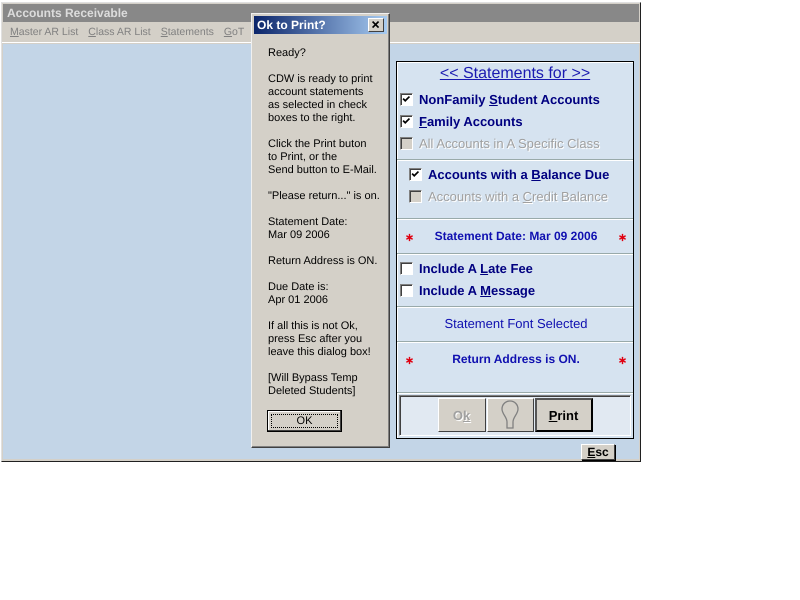  Describe the element at coordinates (313, 385) in the screenshot. I see `dialog-message: [Will Bypass Temp Deleted Students]` at that location.